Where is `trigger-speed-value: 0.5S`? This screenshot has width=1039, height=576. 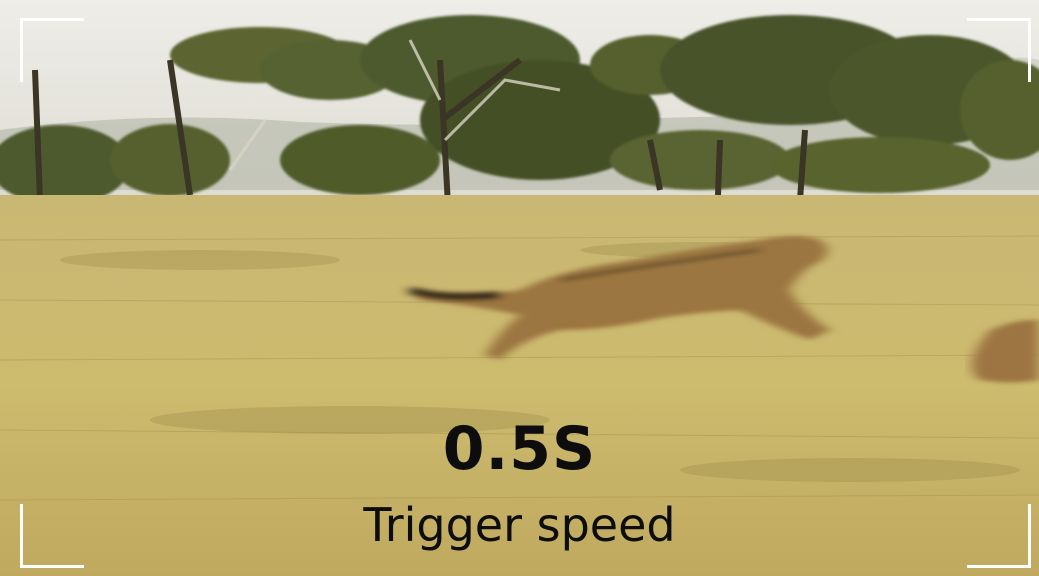
trigger-speed-value: 0.5S is located at coordinates (519, 449).